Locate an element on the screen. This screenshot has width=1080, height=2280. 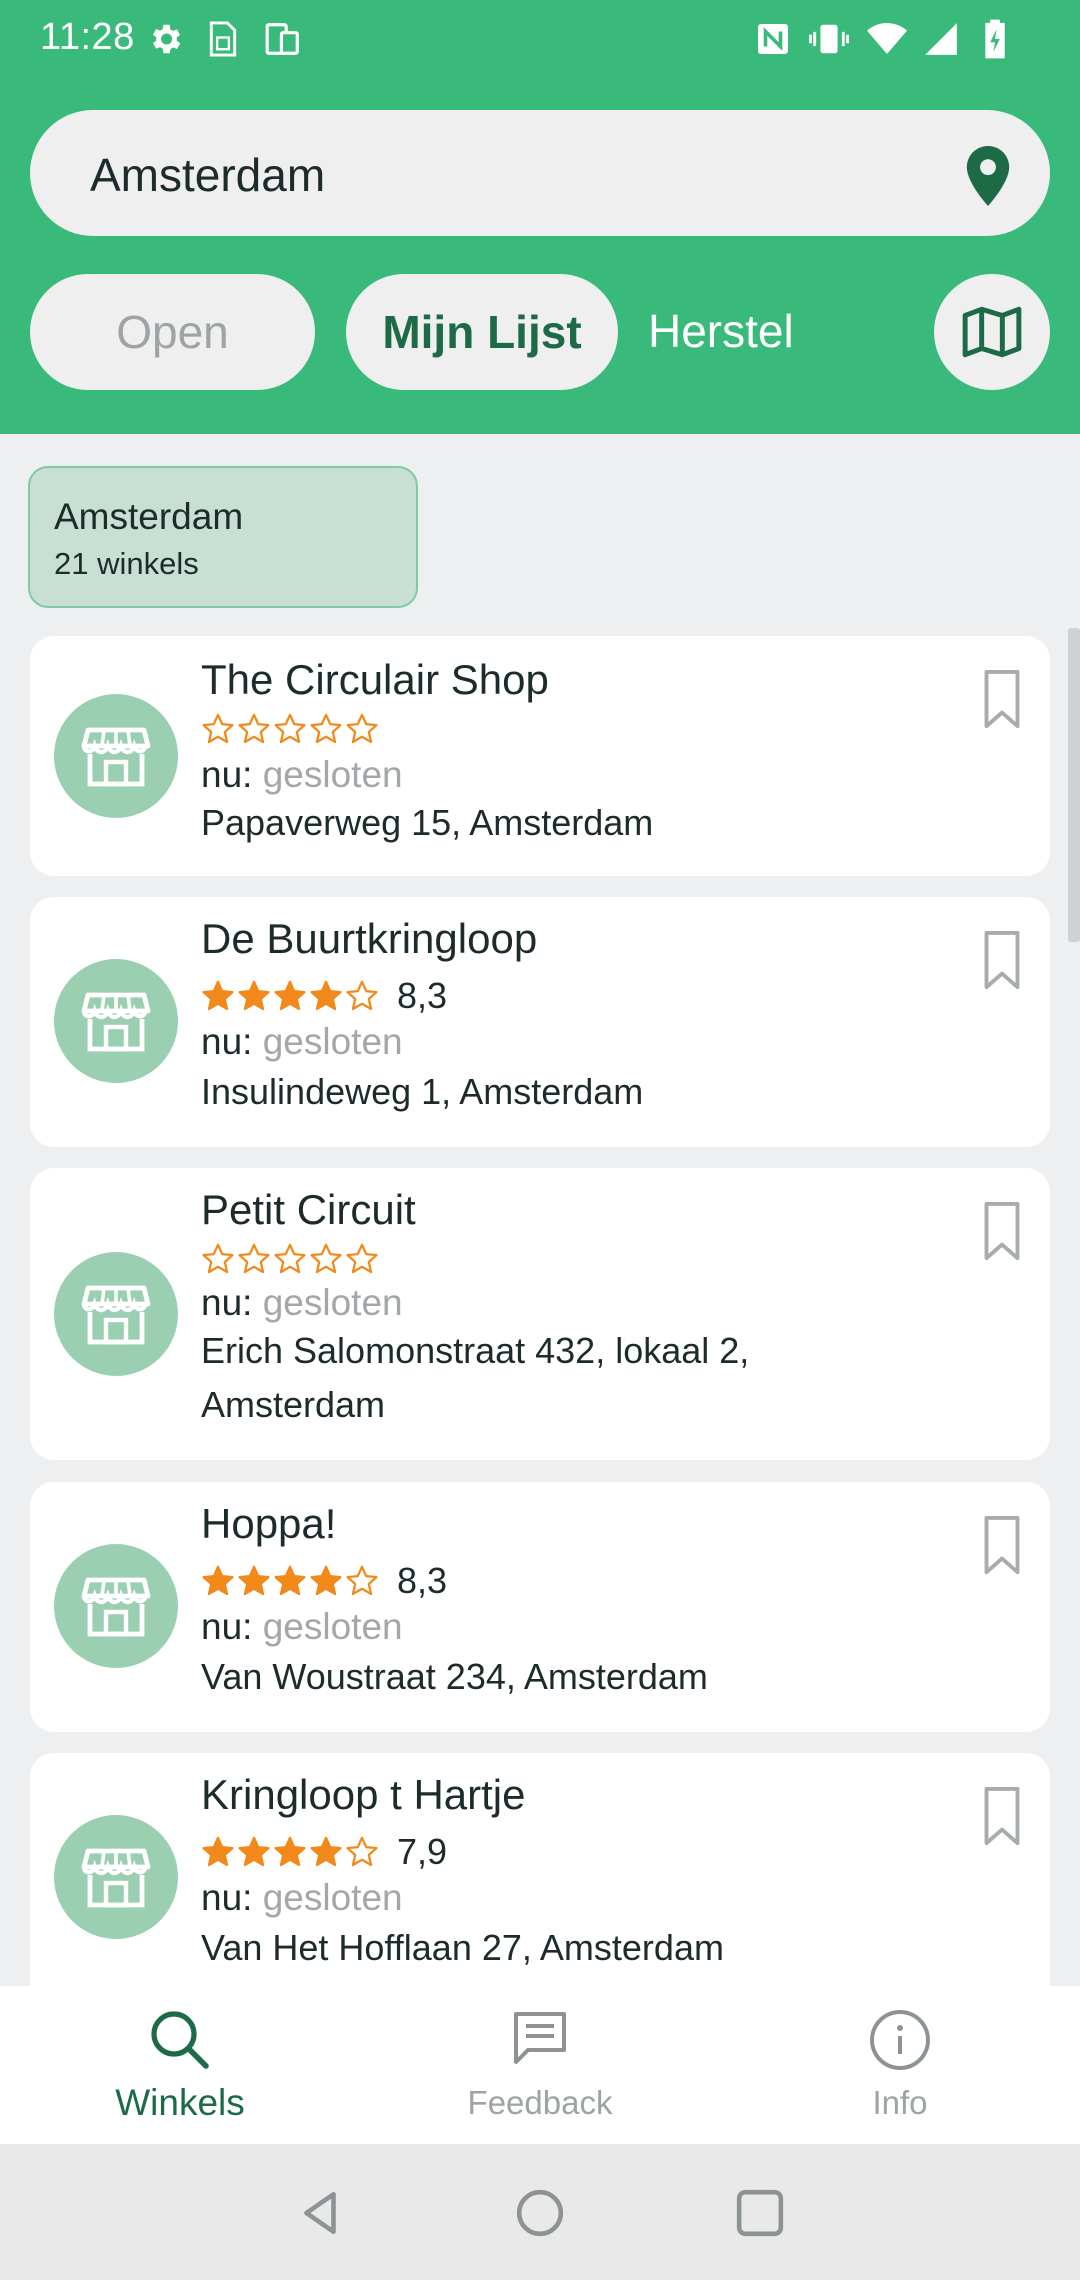
shop-name: Petit Circuit is located at coordinates (308, 1209).